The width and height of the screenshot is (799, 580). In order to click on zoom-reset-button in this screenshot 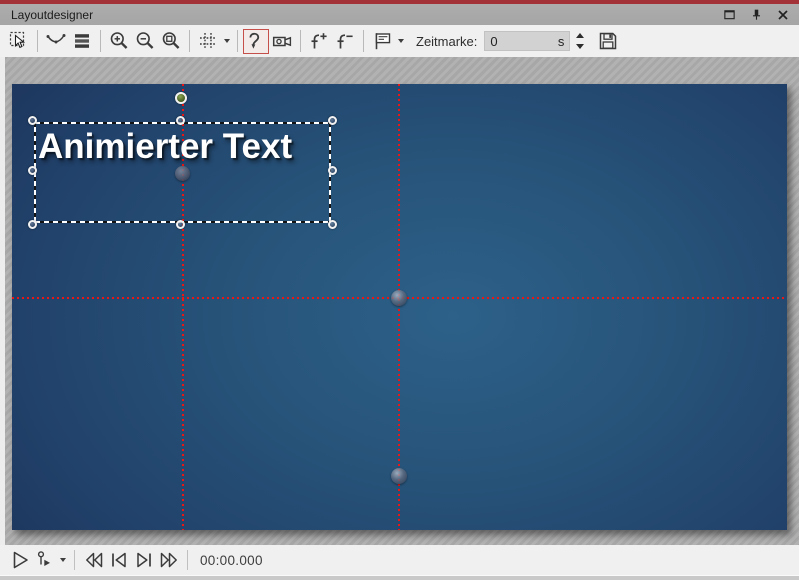, I will do `click(171, 41)`.